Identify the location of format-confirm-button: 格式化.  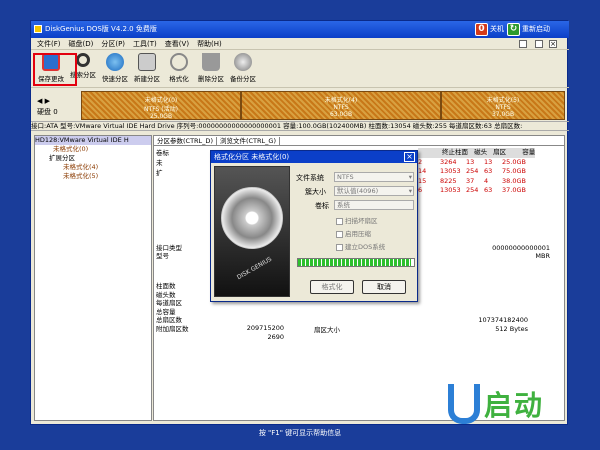
(332, 287).